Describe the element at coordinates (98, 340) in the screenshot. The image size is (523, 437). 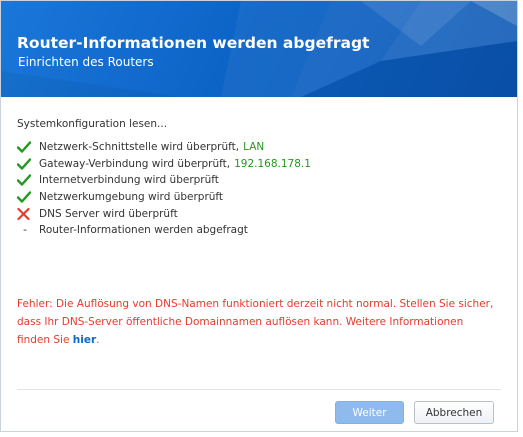
I see `error-suffix: .` at that location.